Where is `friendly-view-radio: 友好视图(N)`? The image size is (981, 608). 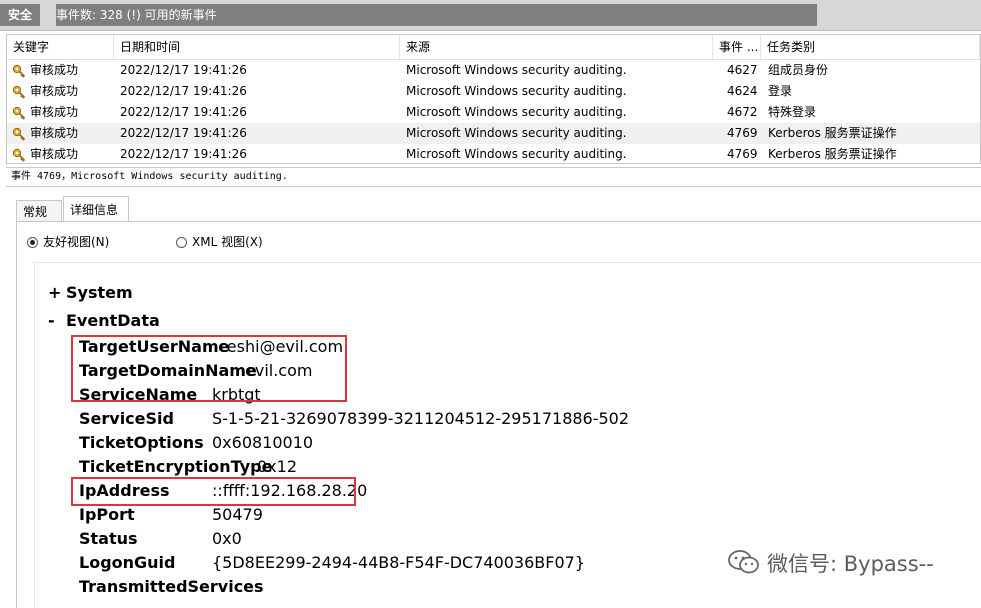
friendly-view-radio: 友好视图(N) is located at coordinates (68, 242).